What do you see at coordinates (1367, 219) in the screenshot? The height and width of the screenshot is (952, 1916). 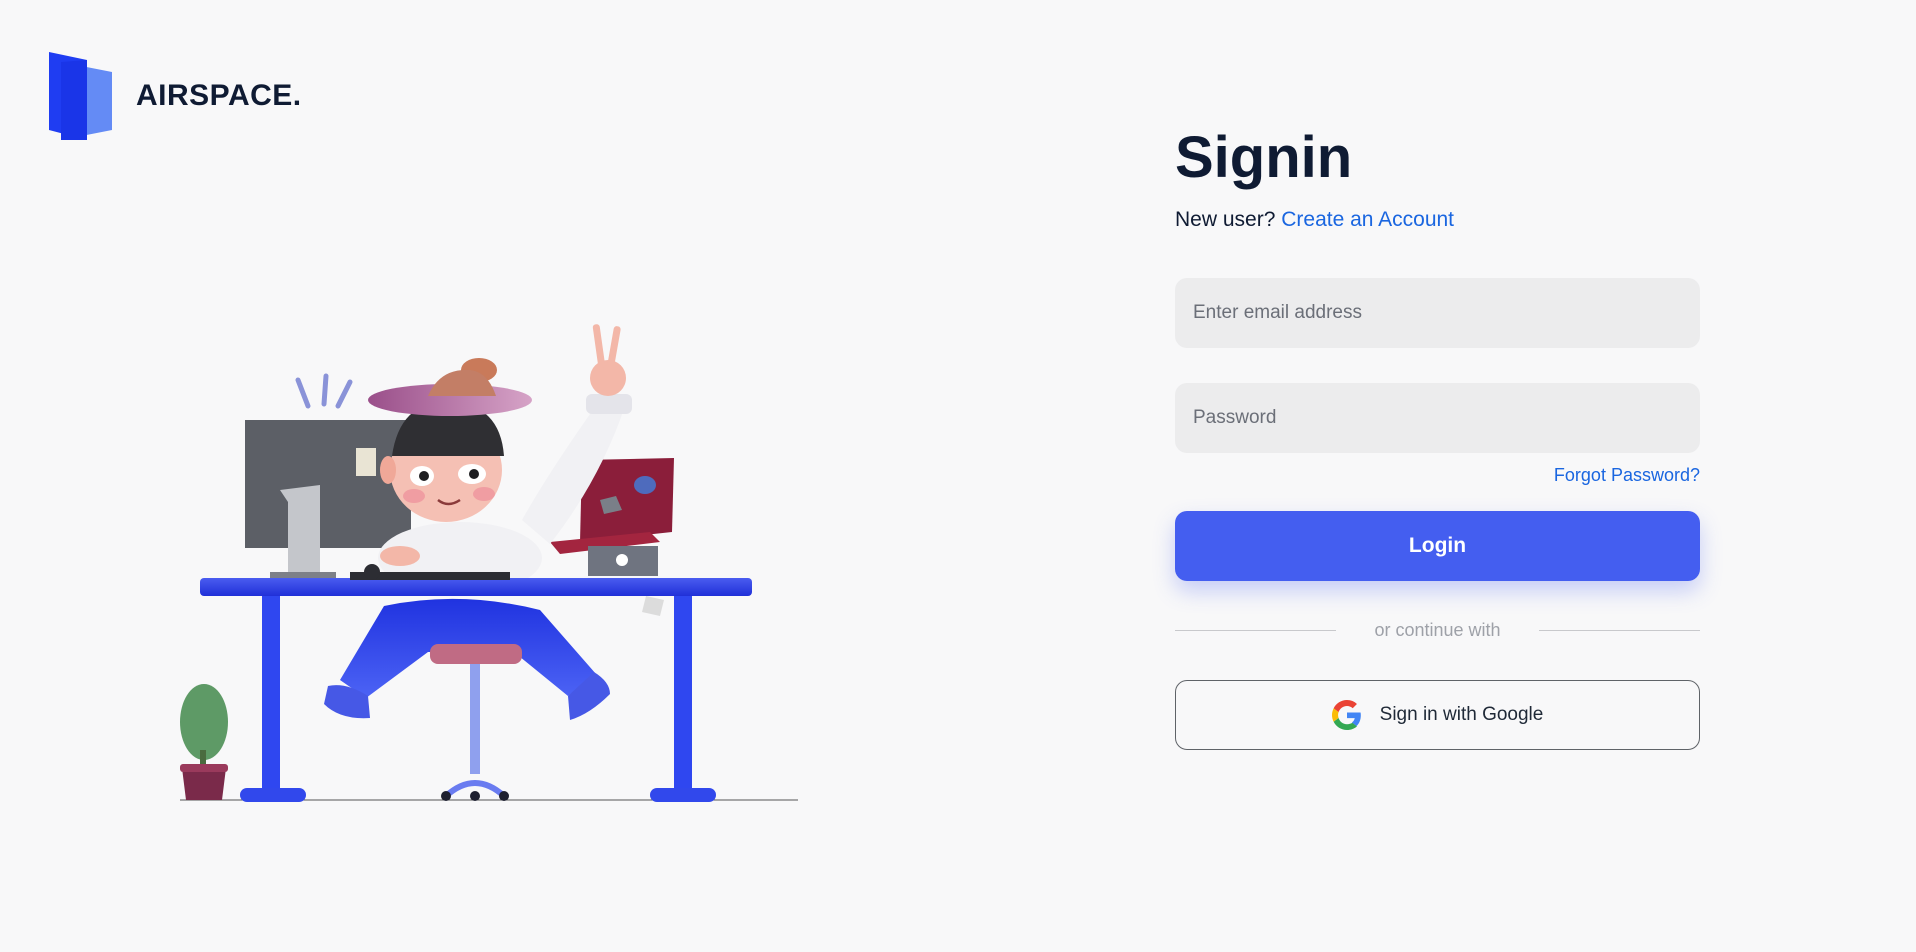 I see `create-account-link: Create an Account` at bounding box center [1367, 219].